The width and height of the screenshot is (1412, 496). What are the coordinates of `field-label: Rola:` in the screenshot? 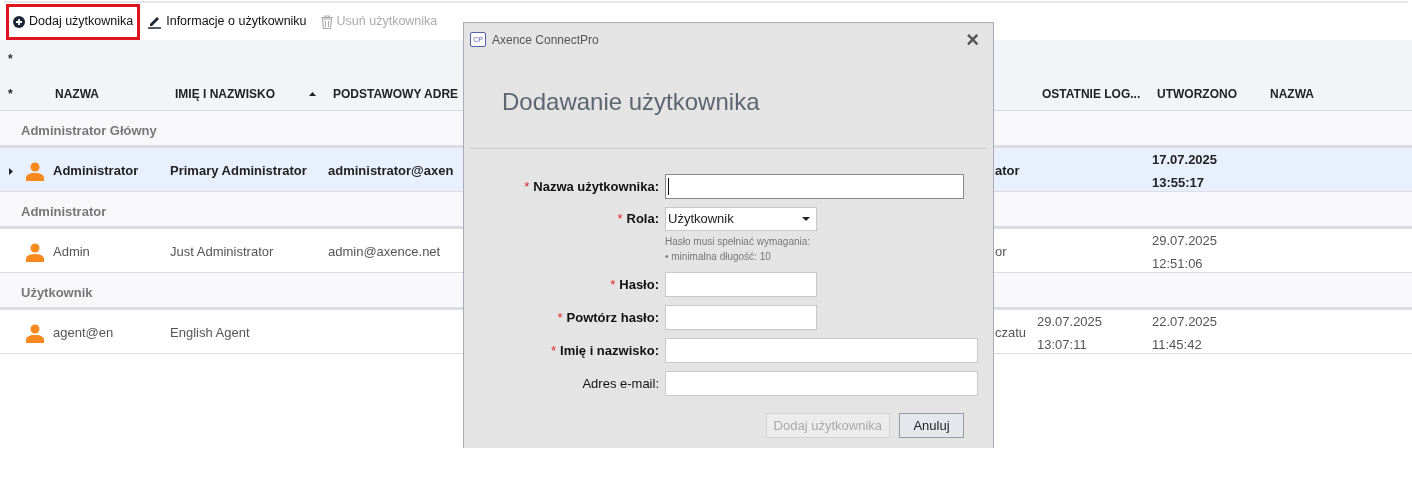 It's located at (642, 219).